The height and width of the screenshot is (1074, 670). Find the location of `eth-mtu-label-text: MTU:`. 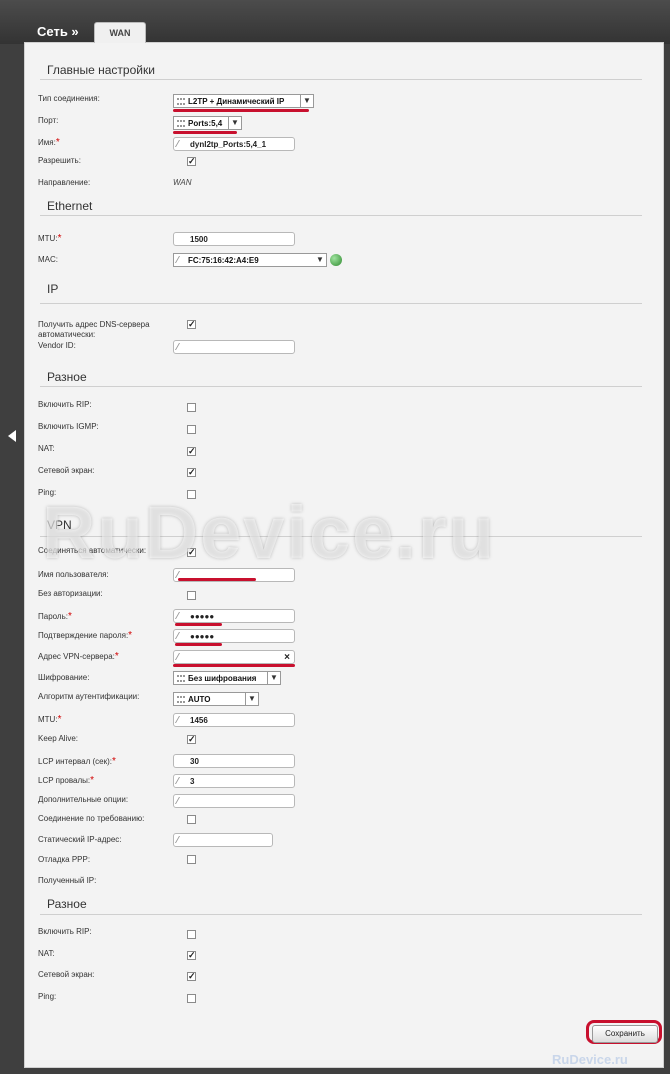

eth-mtu-label-text: MTU: is located at coordinates (48, 238).